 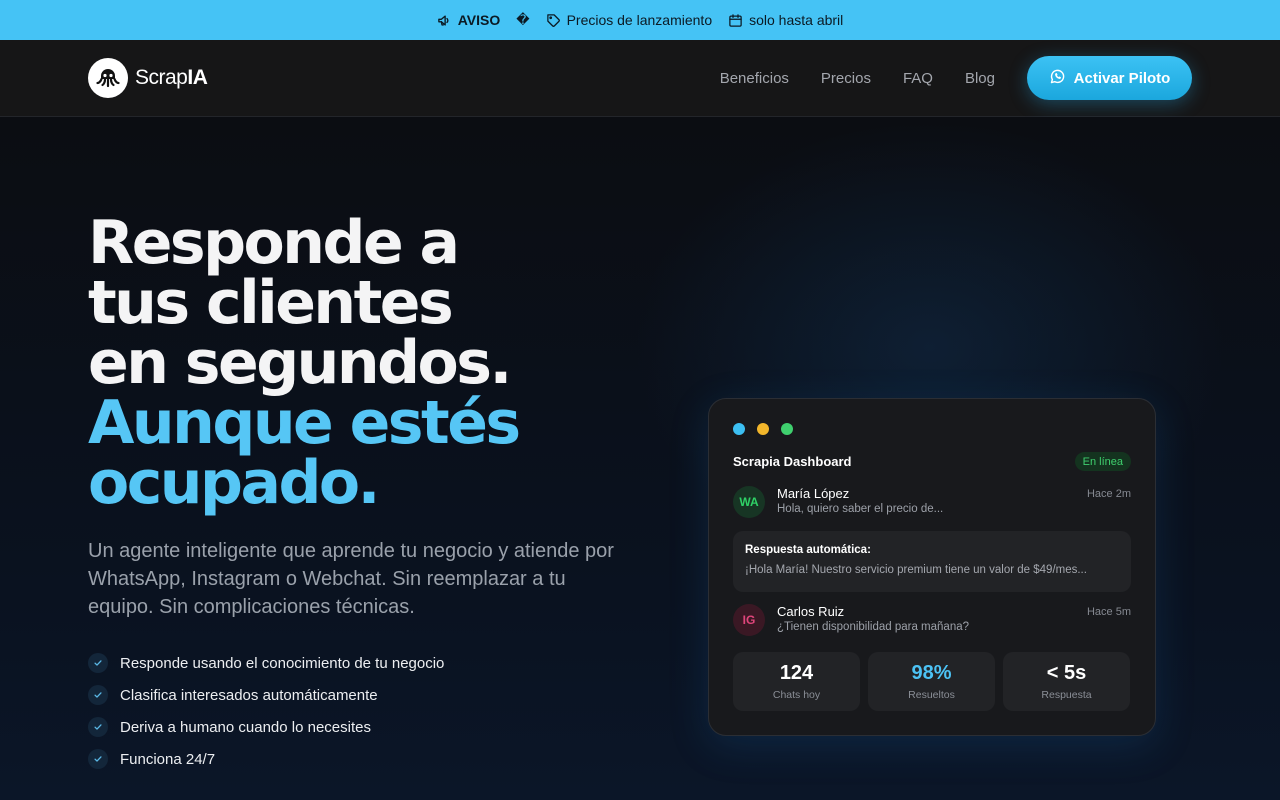 I want to click on stat-response-time: < 5s Respuesta, so click(x=1066, y=681).